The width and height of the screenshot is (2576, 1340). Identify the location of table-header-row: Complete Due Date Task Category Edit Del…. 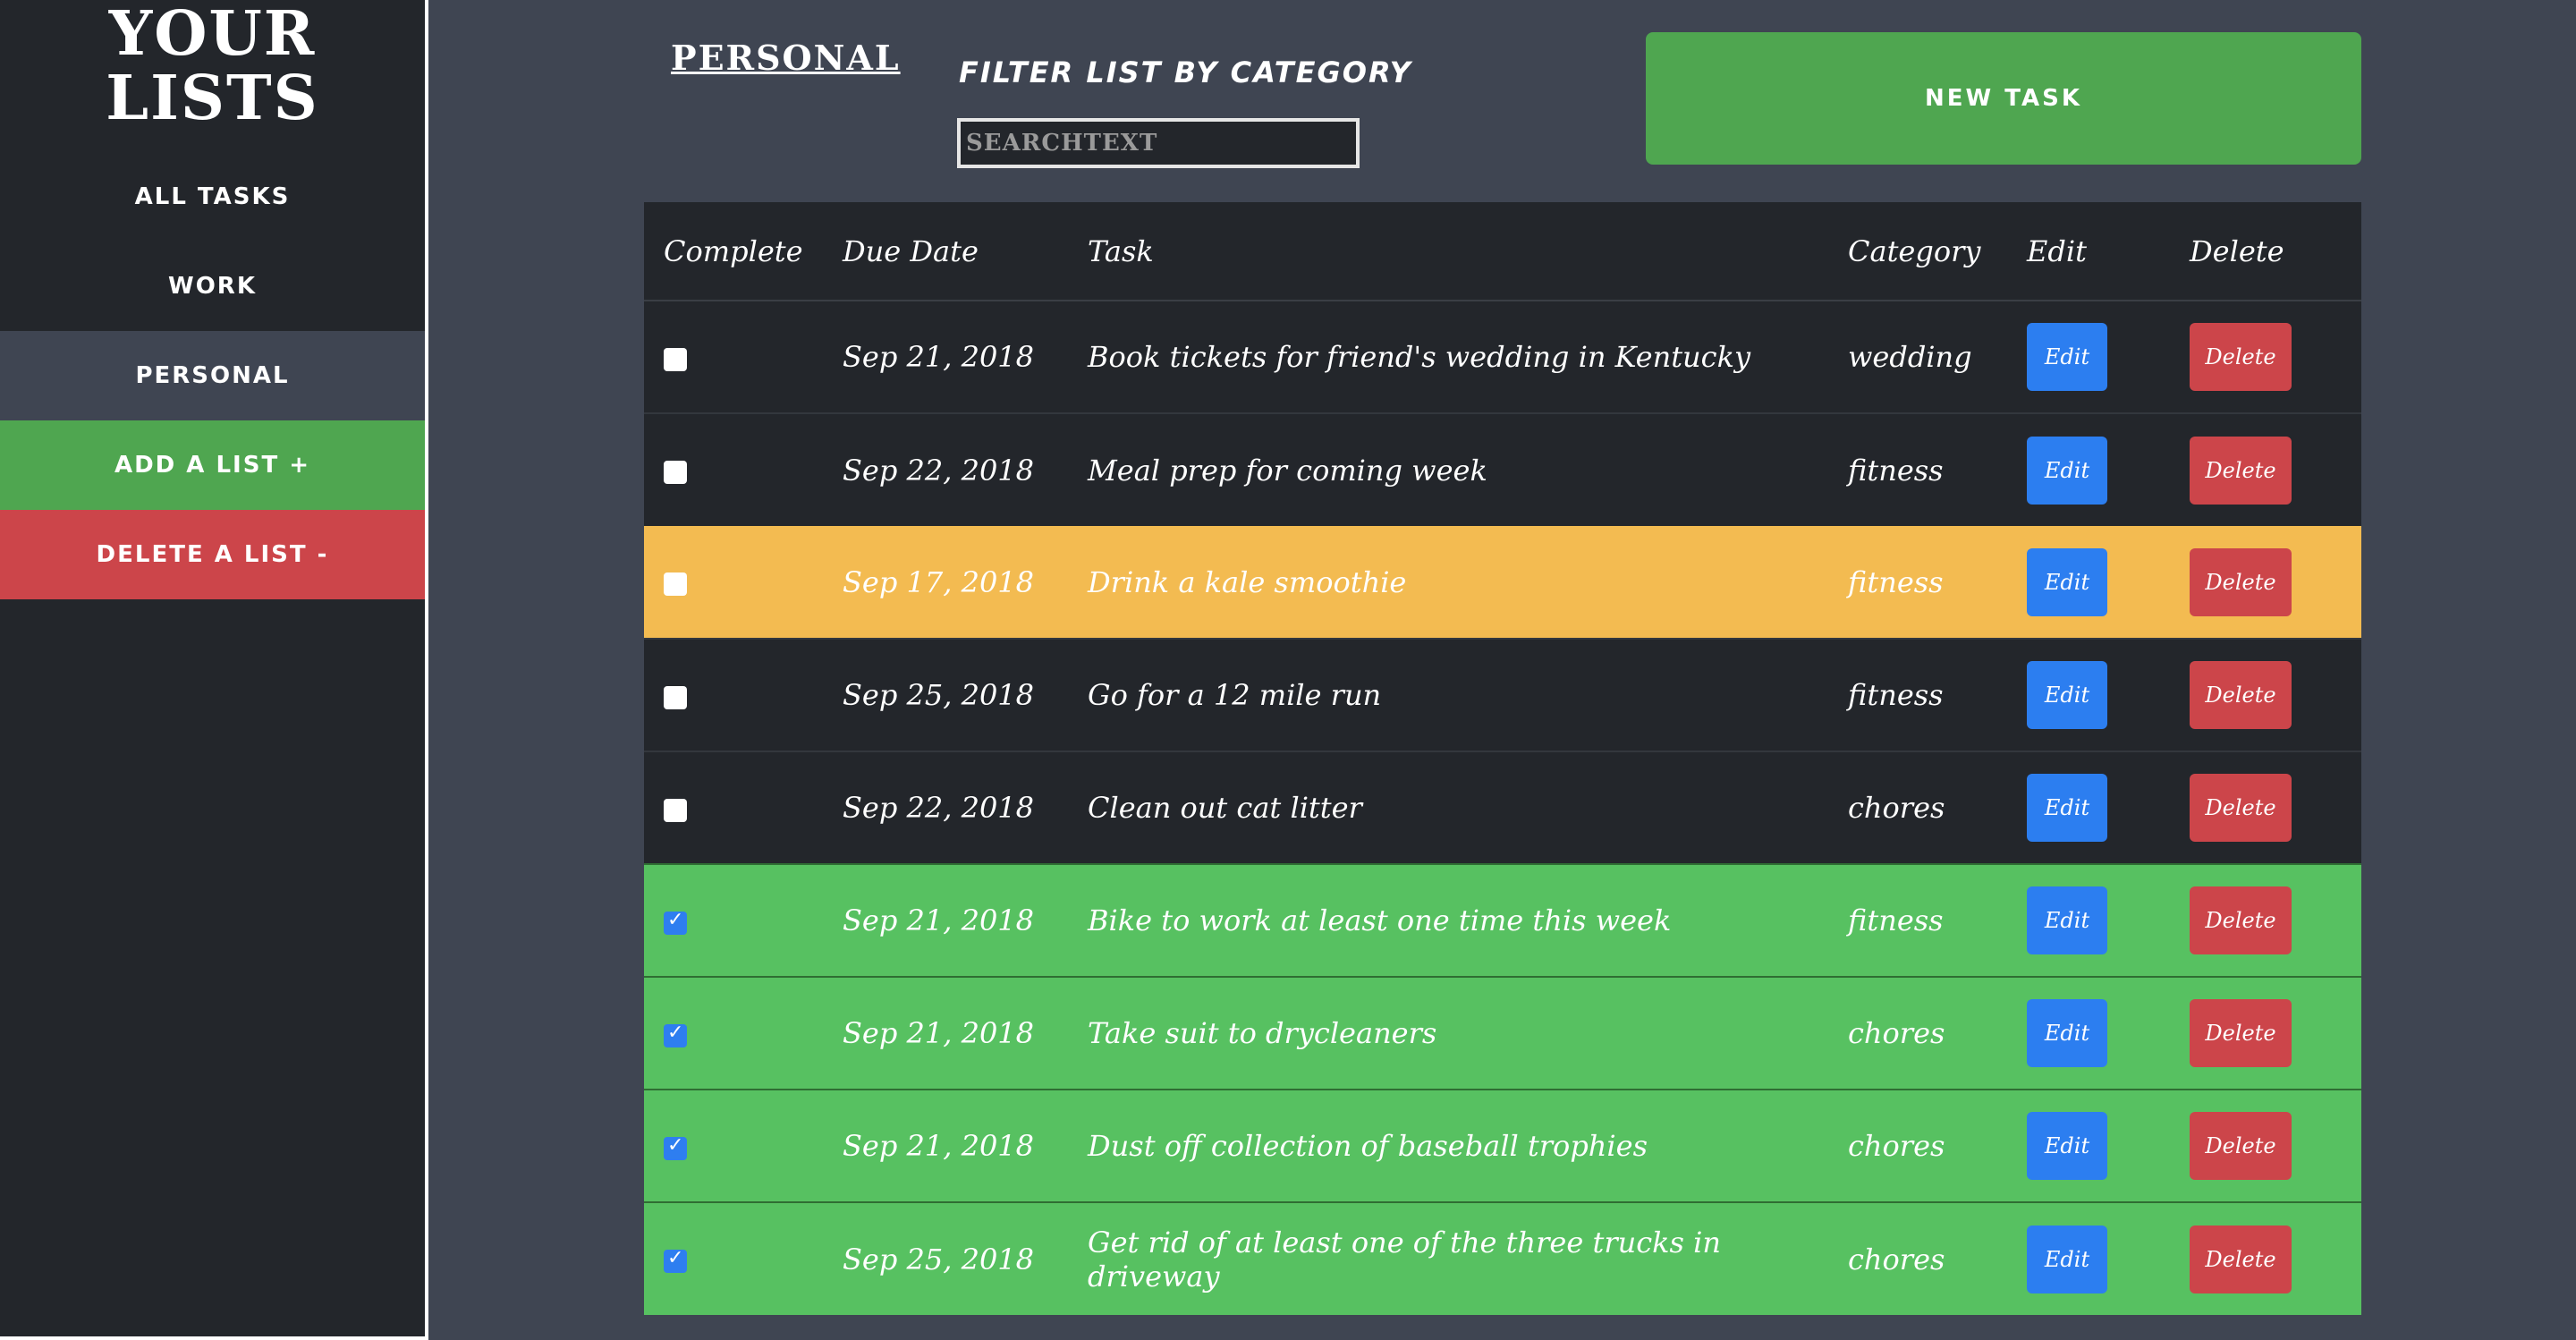
(1502, 251).